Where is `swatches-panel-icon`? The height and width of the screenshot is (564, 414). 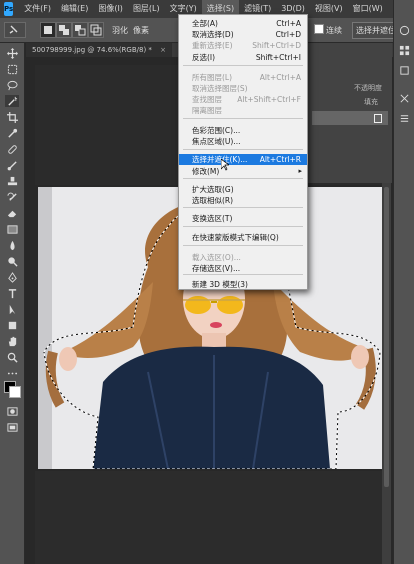
swatches-panel-icon is located at coordinates (404, 50).